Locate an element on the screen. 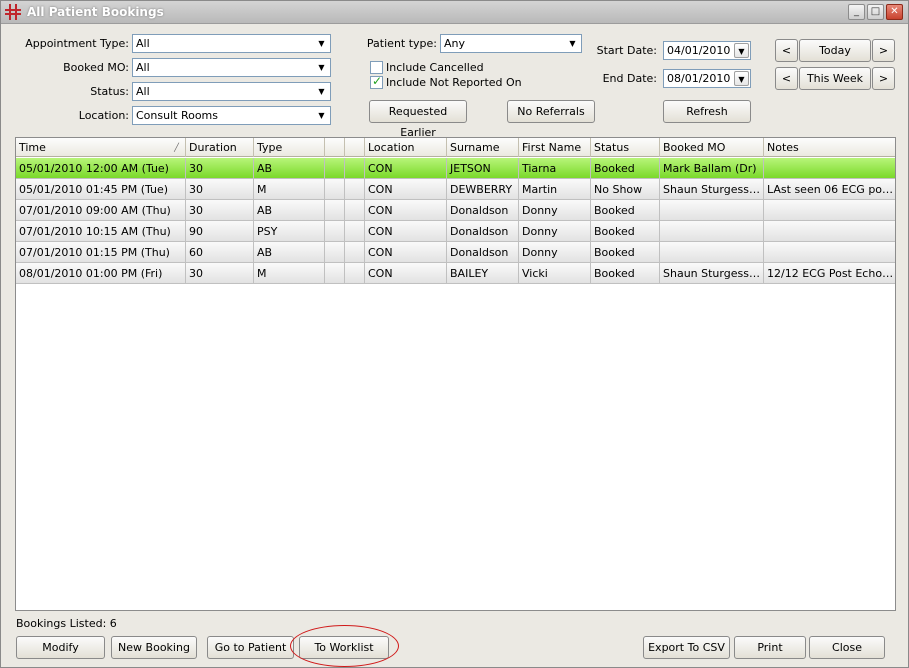 The image size is (909, 668). maximize-button: □ is located at coordinates (875, 12).